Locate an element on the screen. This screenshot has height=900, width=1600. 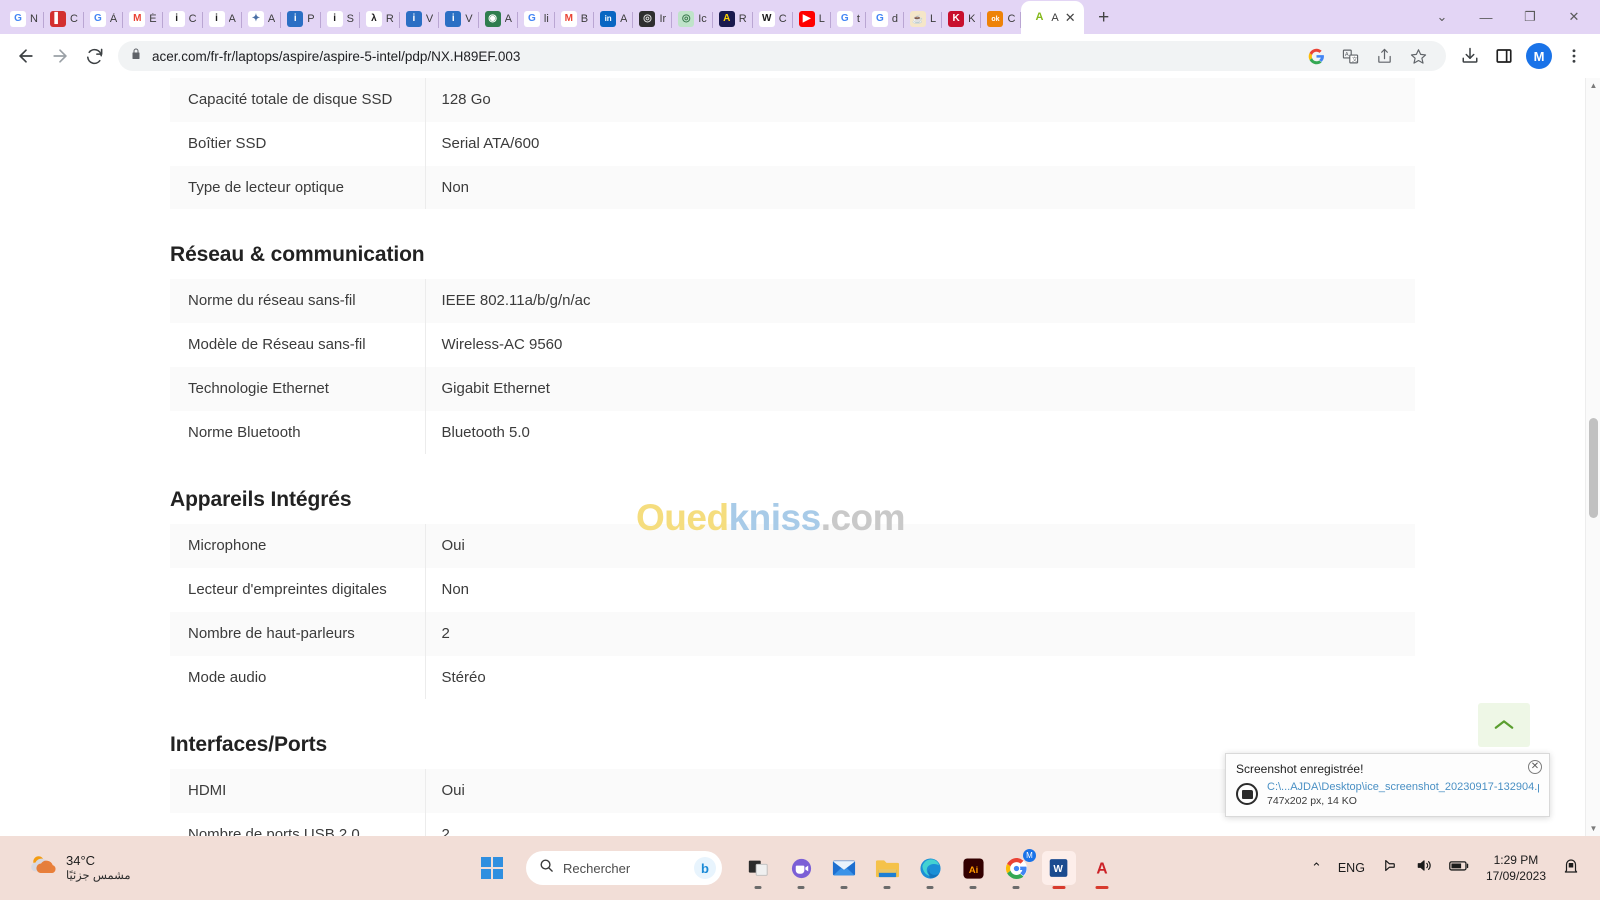
tab-active: A A ✕ is located at coordinates (1052, 17).